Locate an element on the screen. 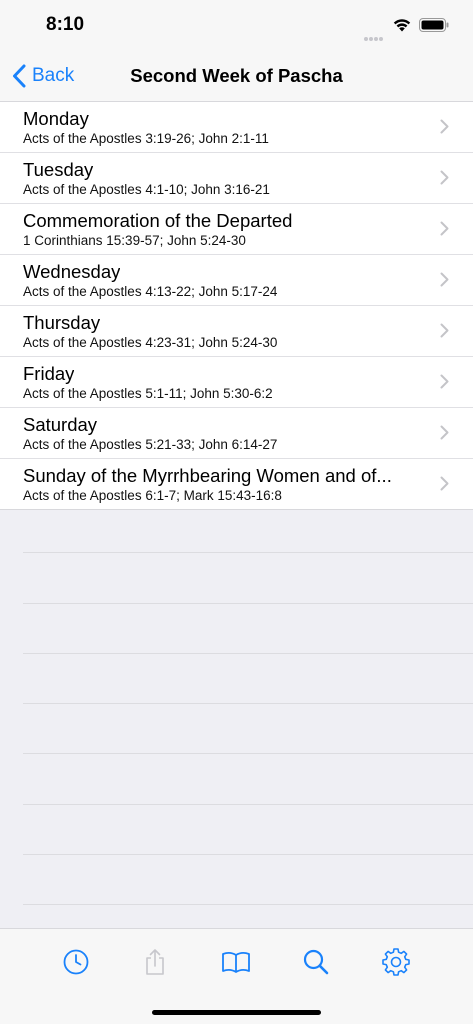  tab-bar is located at coordinates (236, 976).